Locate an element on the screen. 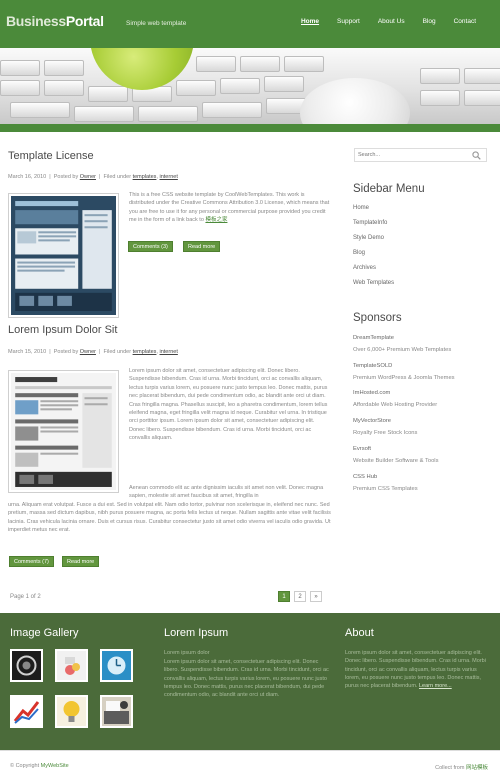 This screenshot has height=782, width=500. template-screenshot-image is located at coordinates (63, 431).